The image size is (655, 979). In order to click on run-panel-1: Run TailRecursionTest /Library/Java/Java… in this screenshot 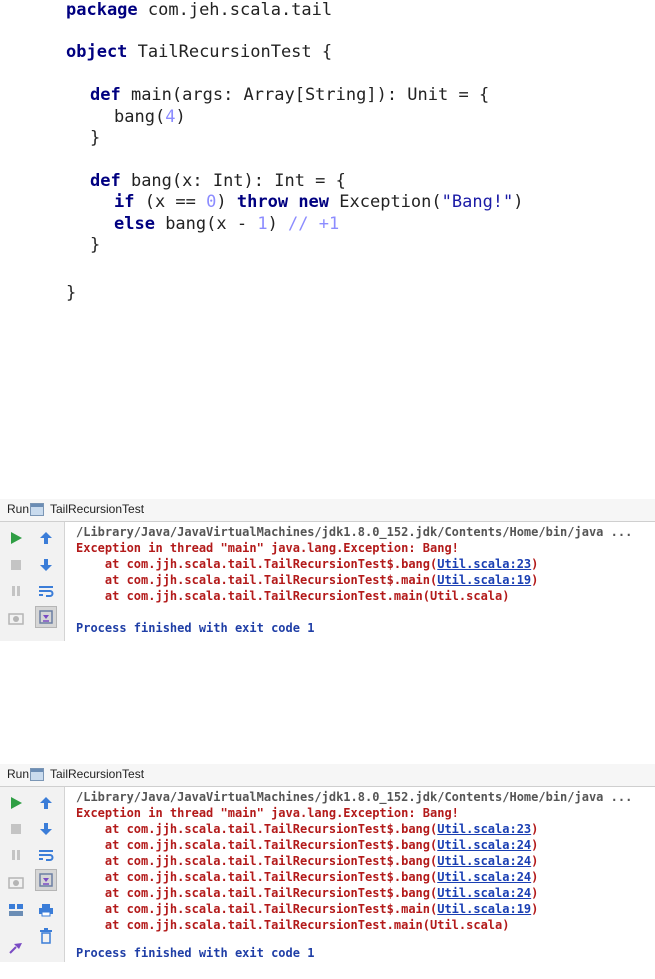, I will do `click(327, 570)`.